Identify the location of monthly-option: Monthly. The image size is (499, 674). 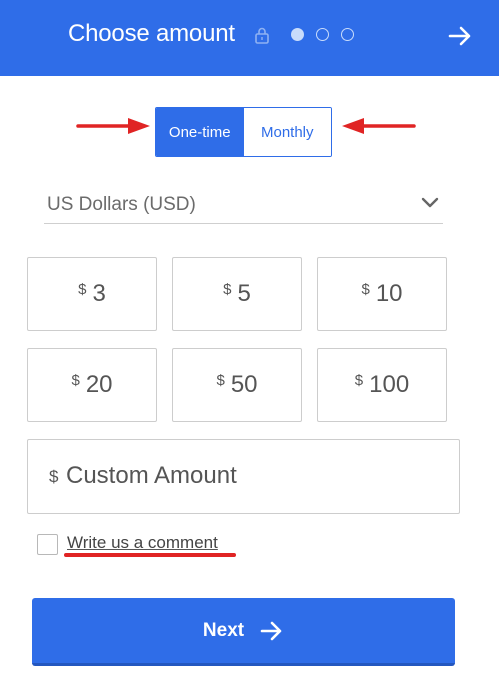
(287, 132).